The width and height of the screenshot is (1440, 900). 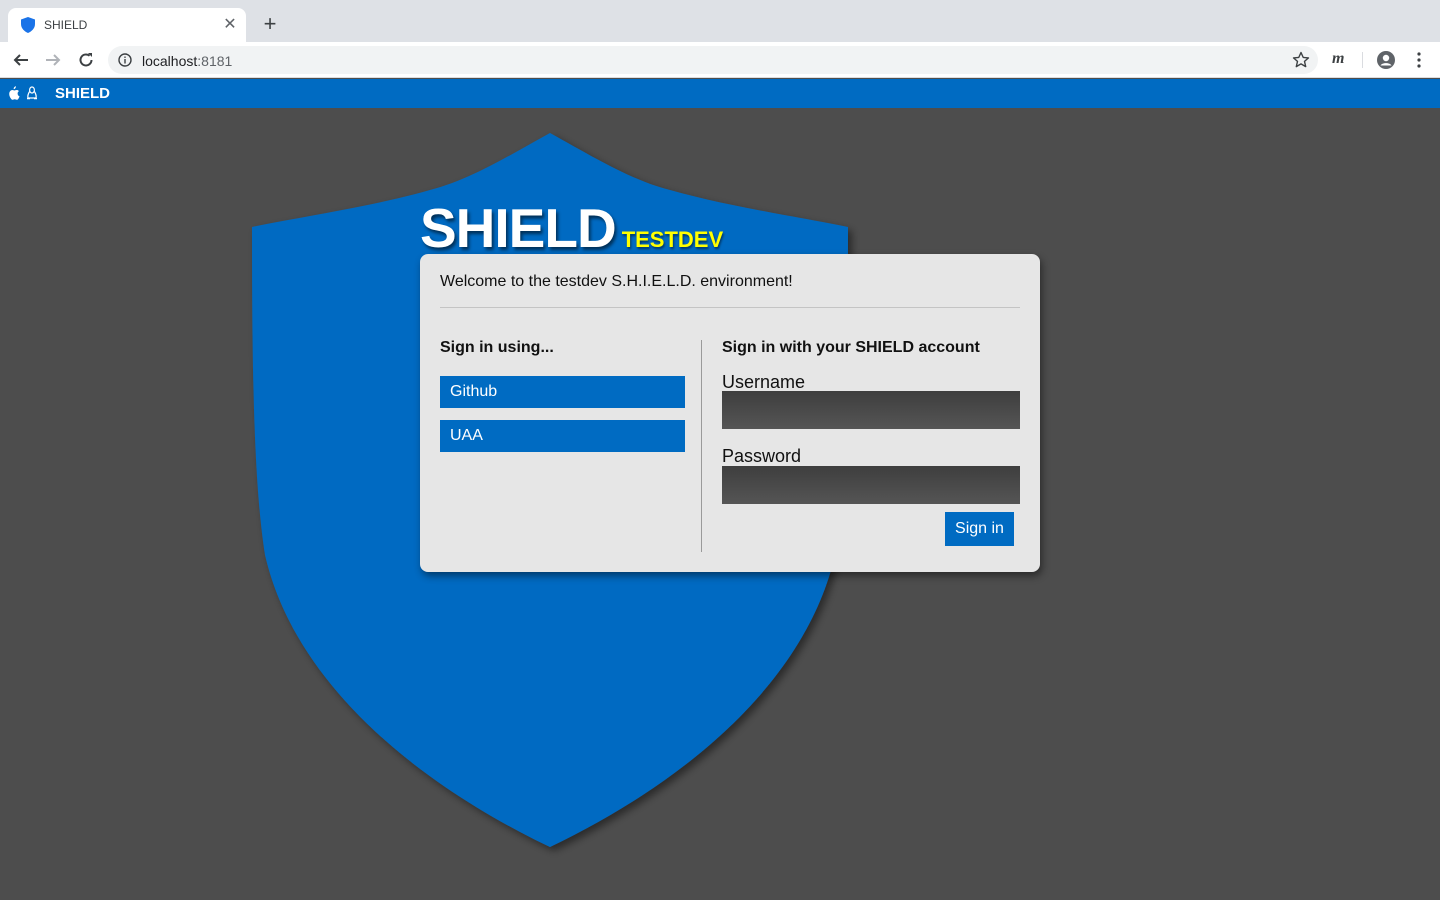 I want to click on apple-icon, so click(x=14, y=93).